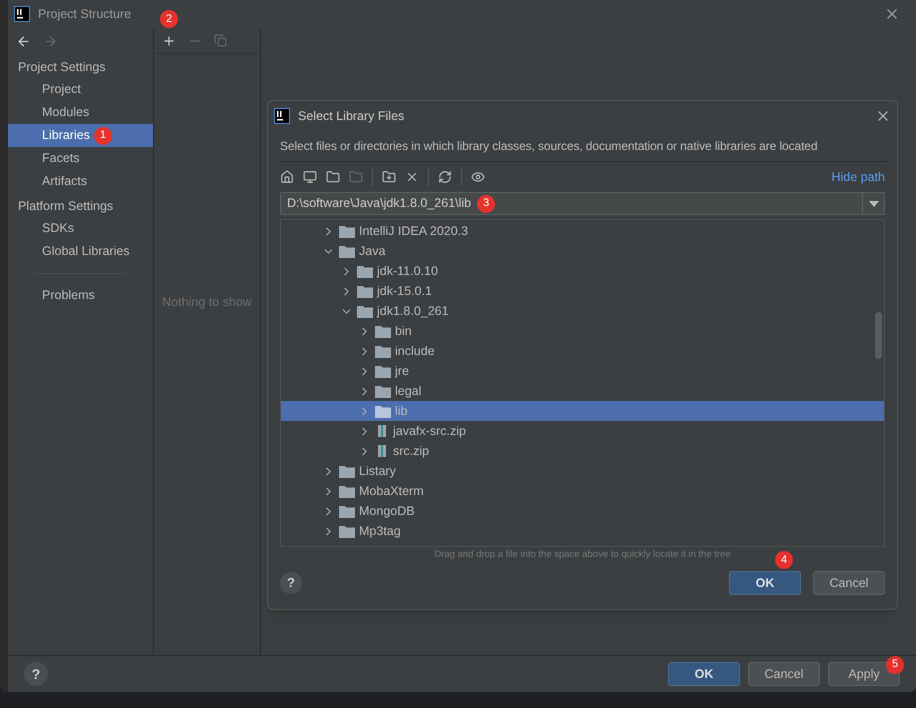 This screenshot has width=916, height=708. What do you see at coordinates (80, 135) in the screenshot?
I see `sidebar-item: Libraries 1` at bounding box center [80, 135].